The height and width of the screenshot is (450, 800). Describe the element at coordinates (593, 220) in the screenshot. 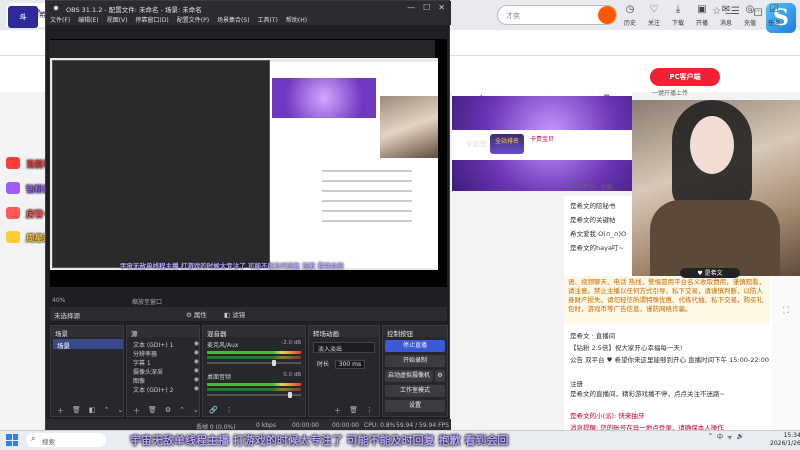

I see `chat-line: 是希文的关键帖` at that location.